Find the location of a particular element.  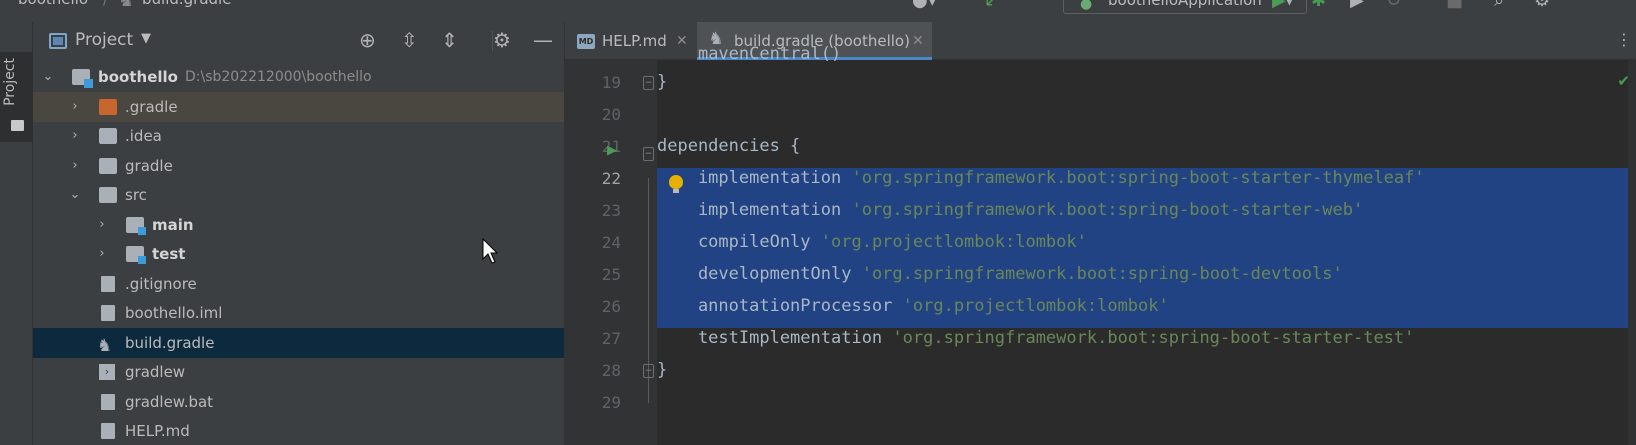

project-tool-window-label: Project is located at coordinates (10, 82).